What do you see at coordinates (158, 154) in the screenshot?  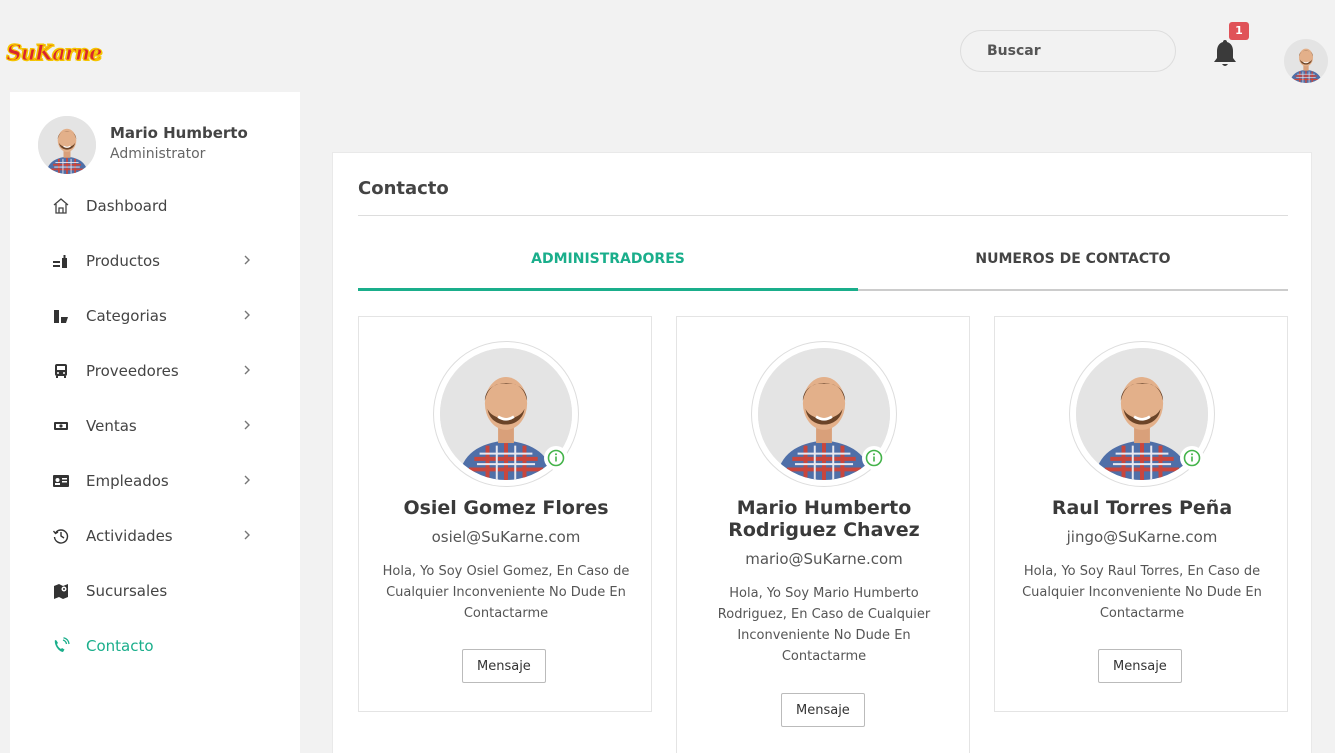 I see `profile-role: Administrator` at bounding box center [158, 154].